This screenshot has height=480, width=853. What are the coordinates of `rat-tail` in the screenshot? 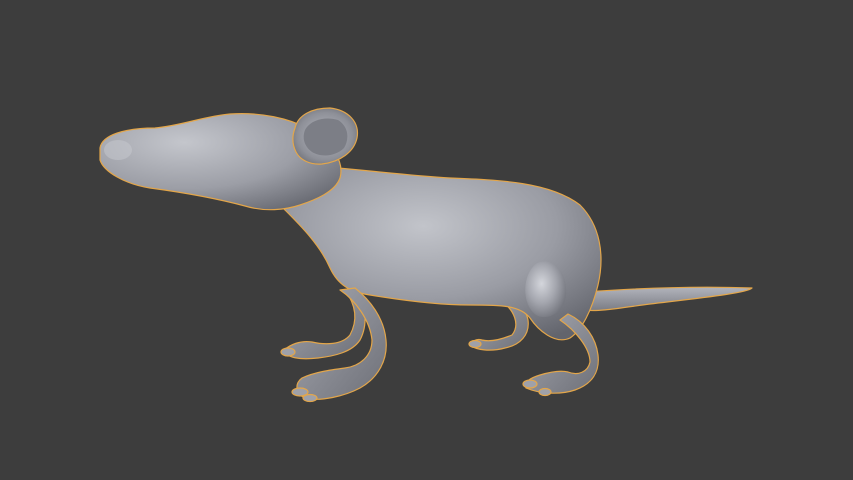 It's located at (668, 299).